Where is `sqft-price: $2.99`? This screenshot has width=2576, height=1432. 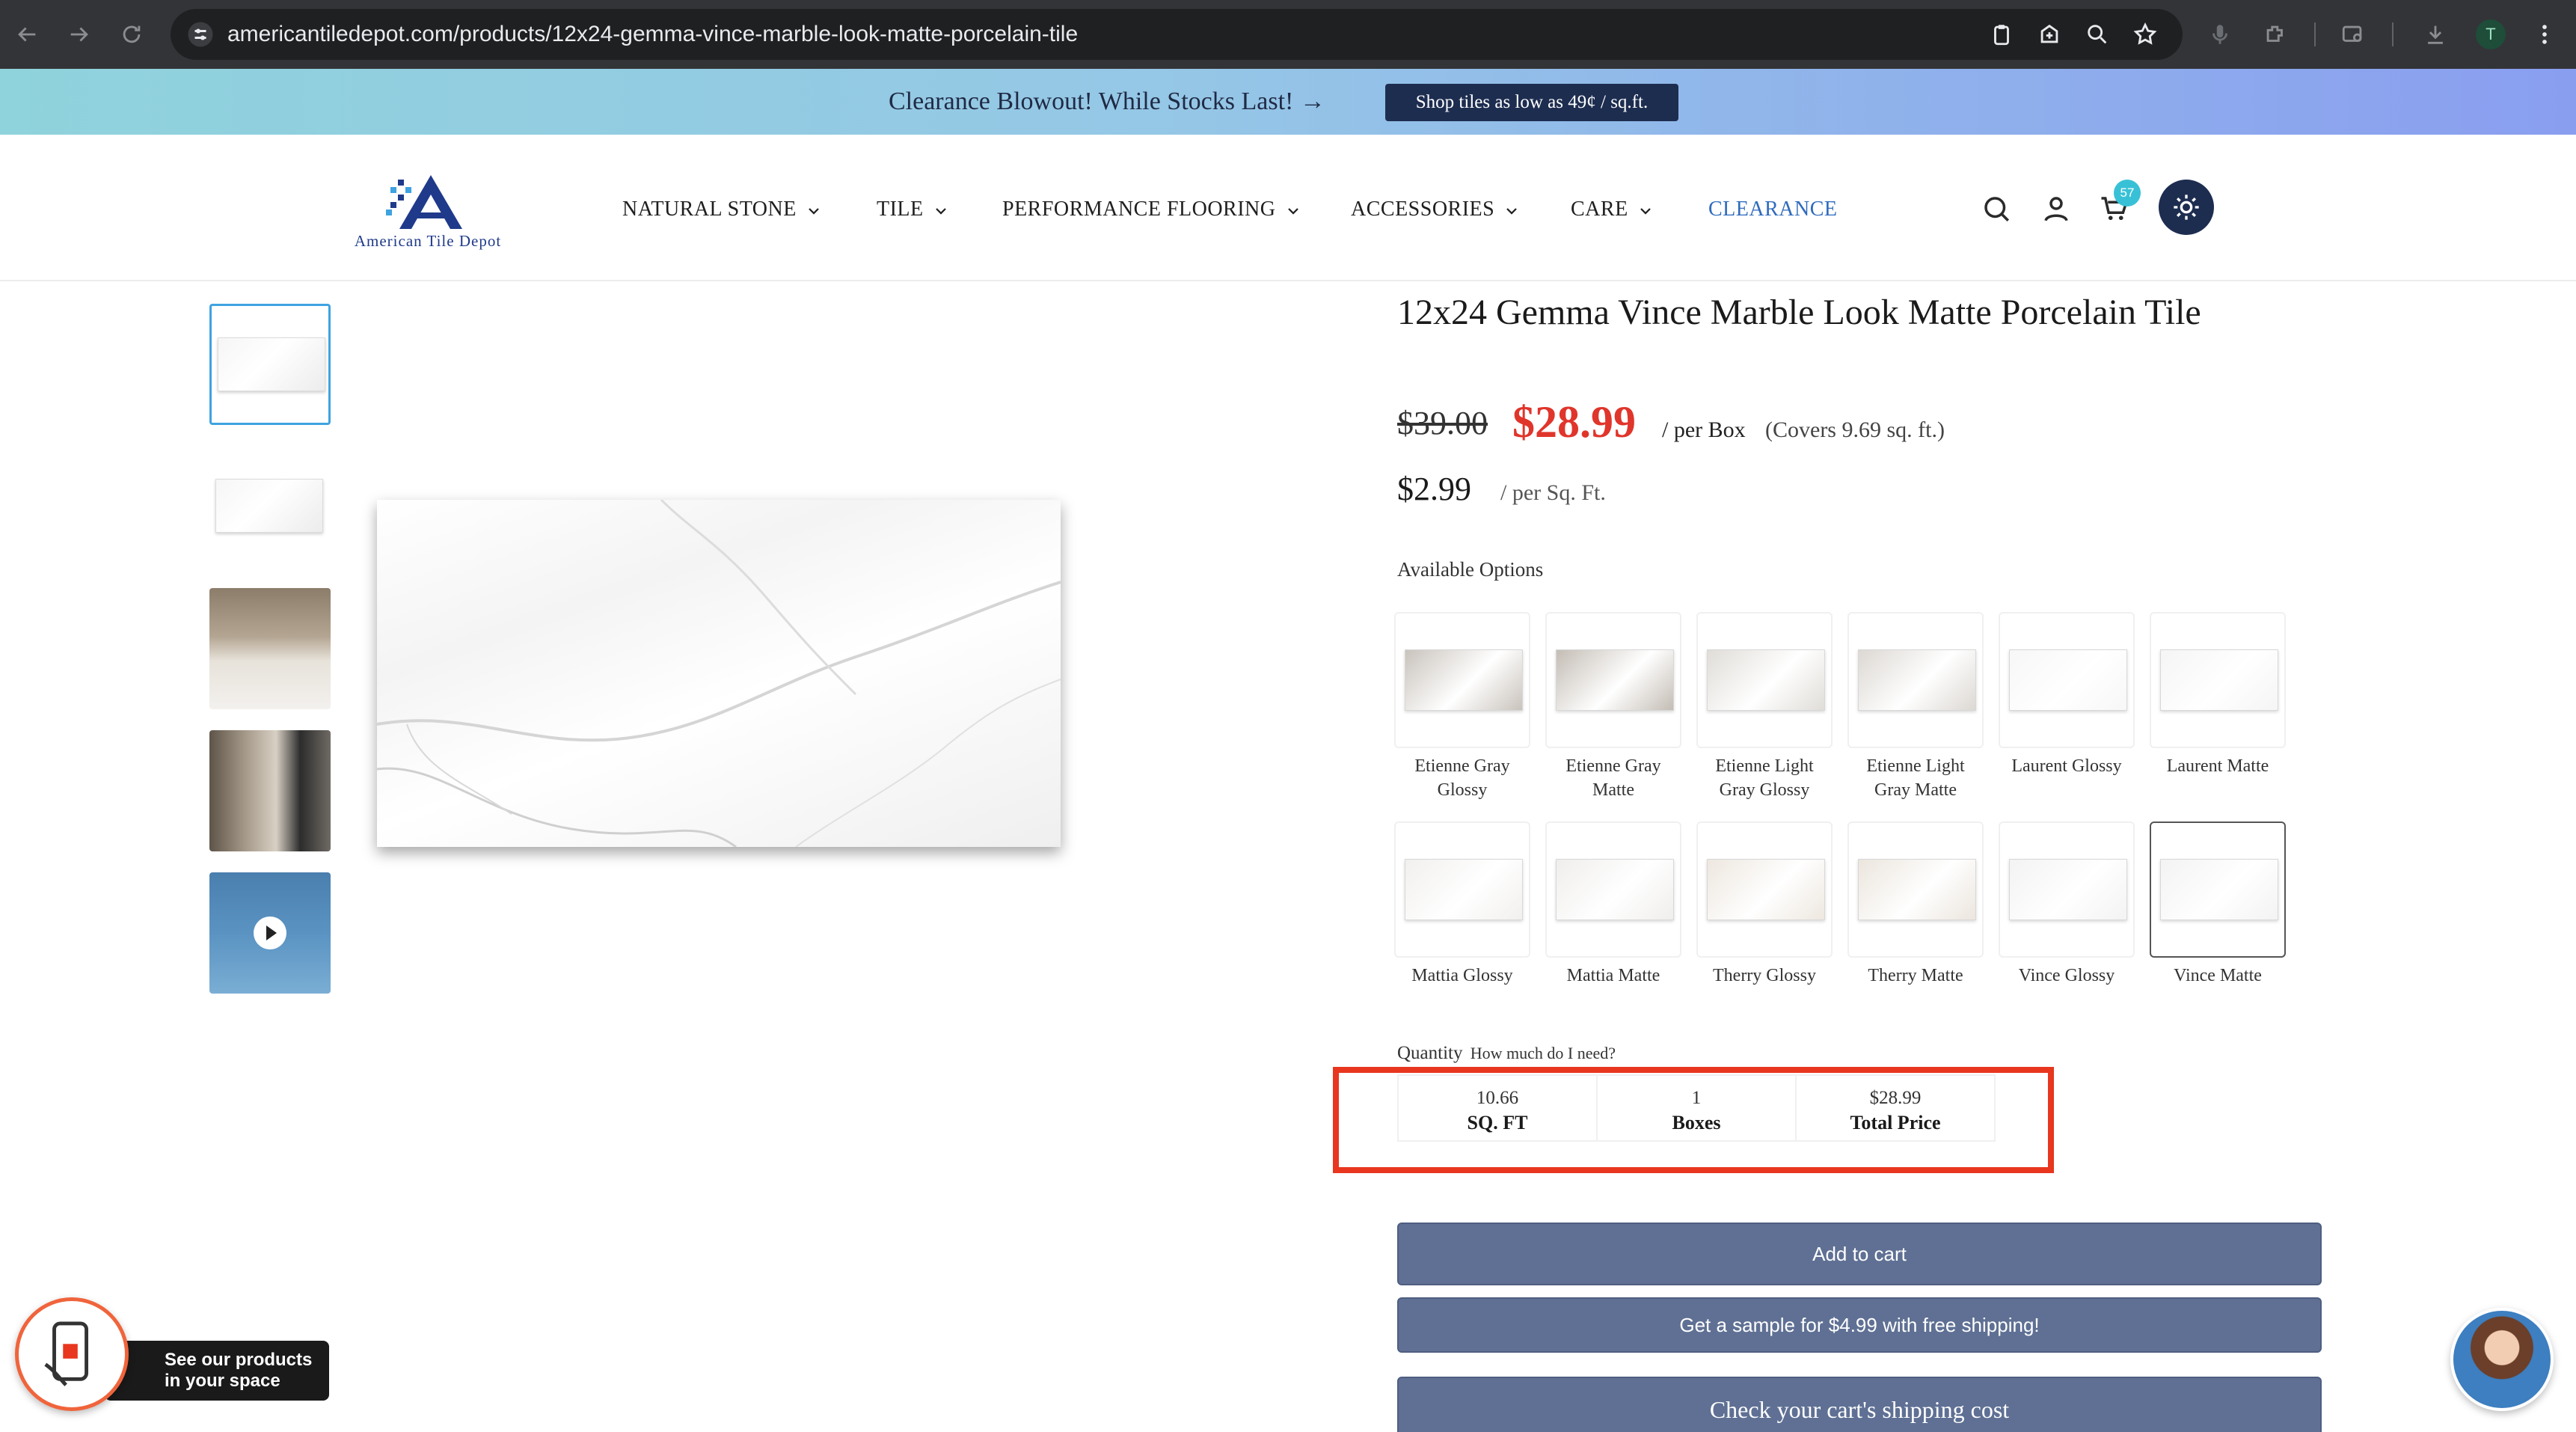
sqft-price: $2.99 is located at coordinates (1434, 489).